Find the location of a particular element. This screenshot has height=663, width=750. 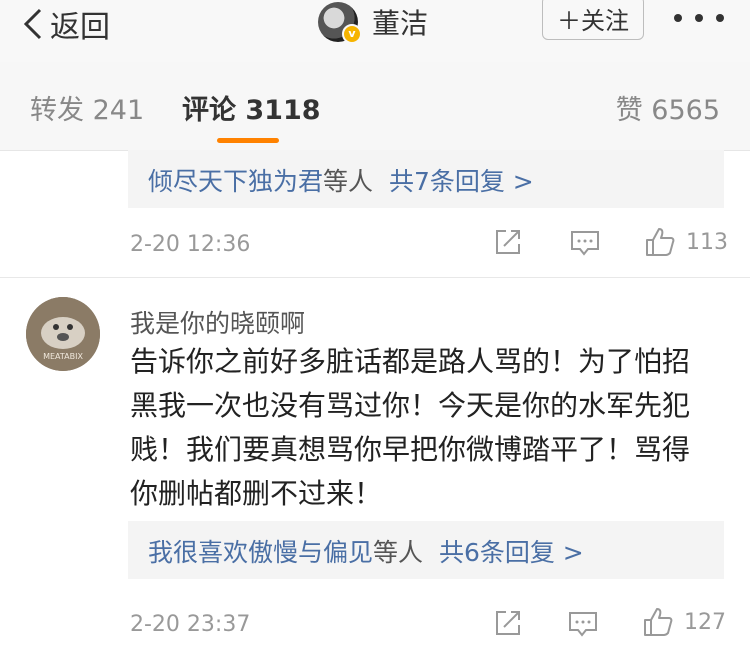

like-button: 113 is located at coordinates (686, 242).